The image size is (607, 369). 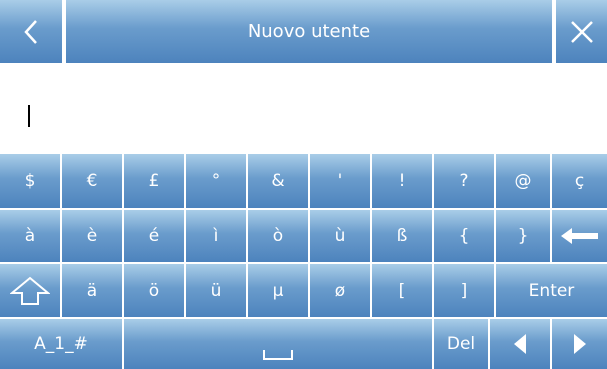 I want to click on key-label: @, so click(x=523, y=181).